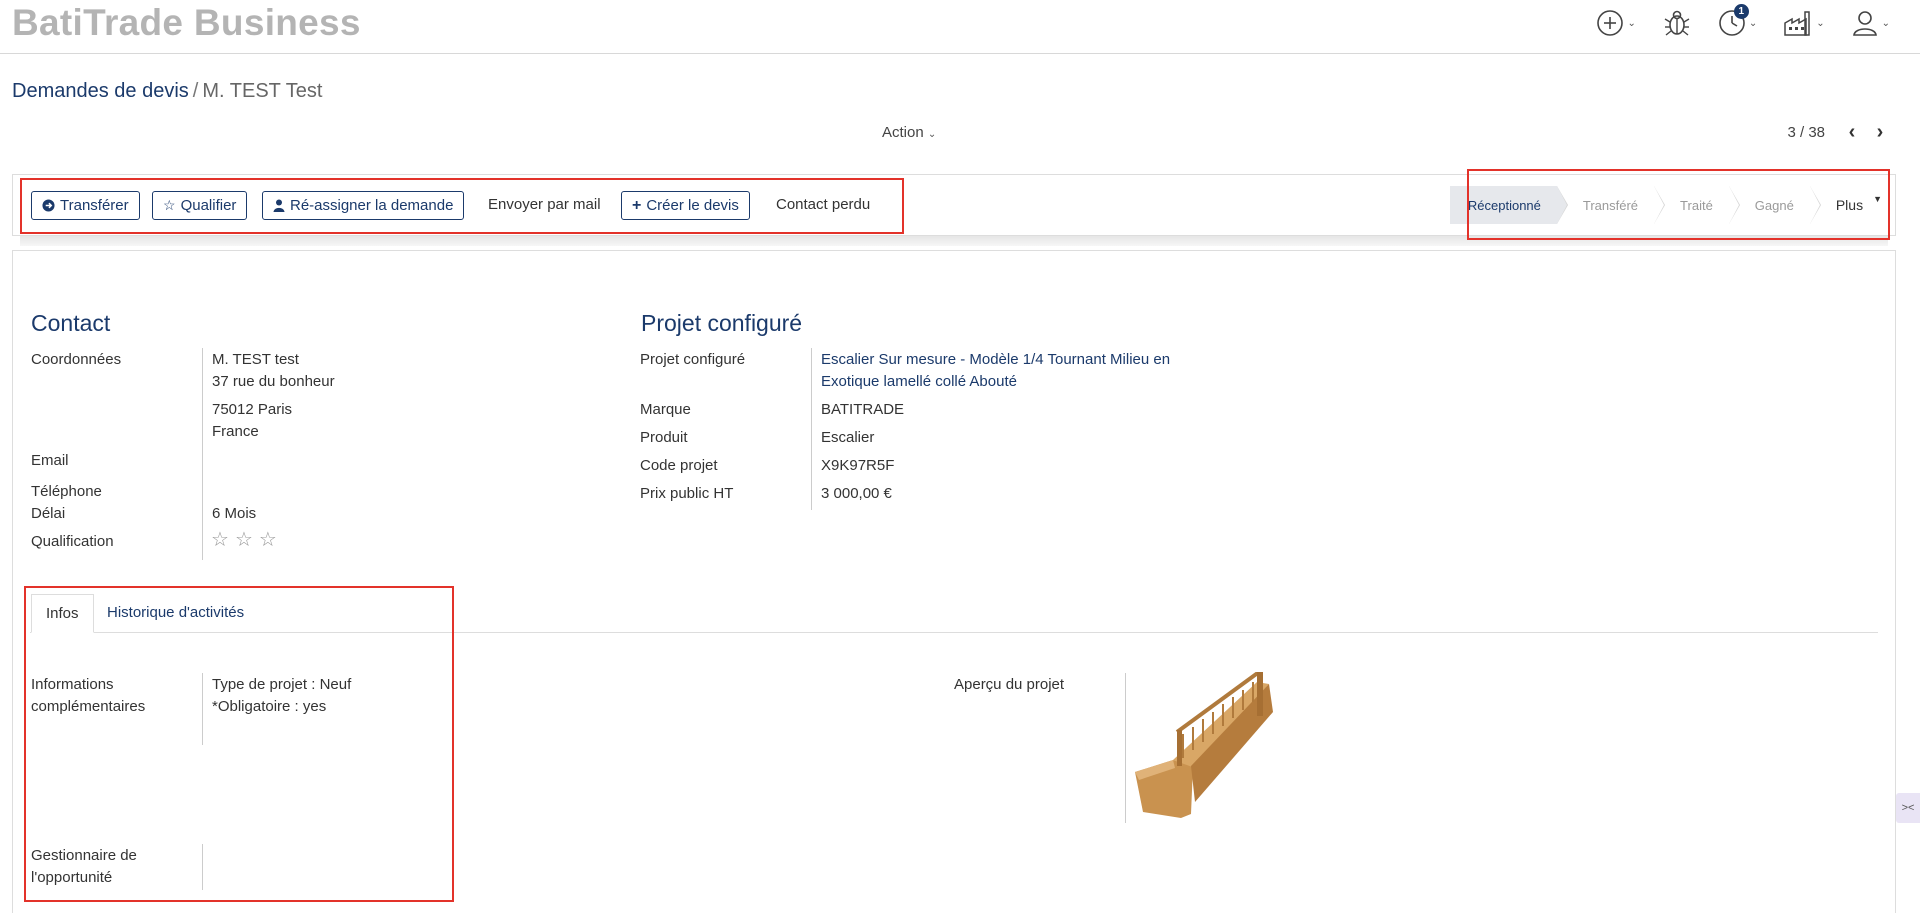 This screenshot has height=913, width=1920. I want to click on factory-icon, so click(1797, 23).